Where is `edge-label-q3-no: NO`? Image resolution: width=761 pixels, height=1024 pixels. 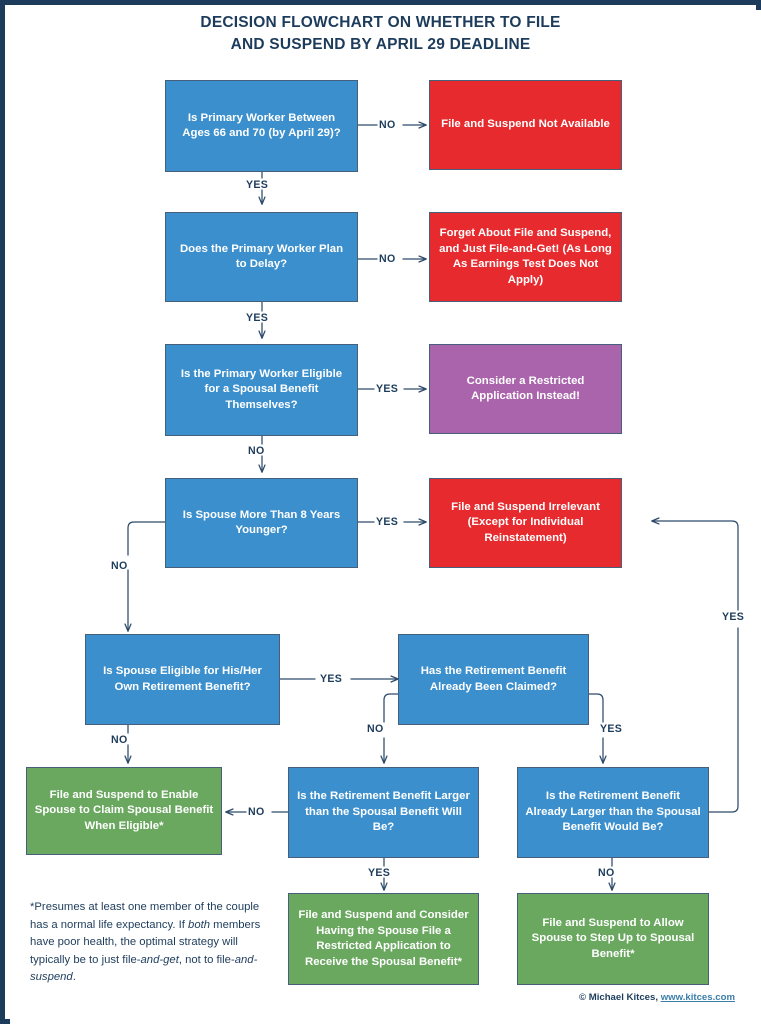 edge-label-q3-no: NO is located at coordinates (256, 451).